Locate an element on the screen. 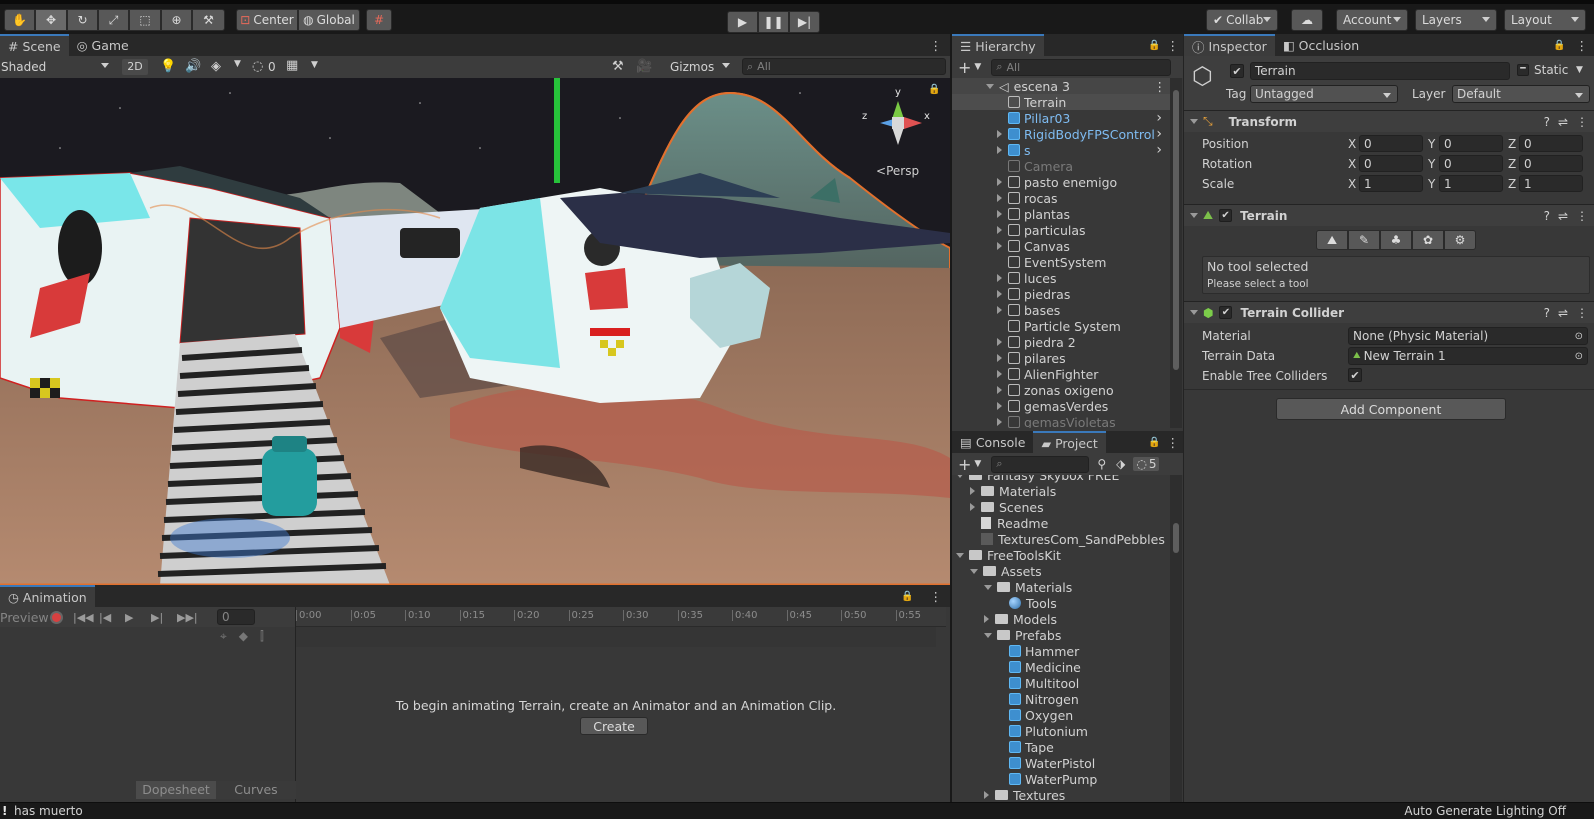 This screenshot has height=819, width=1594. pause-button: ❚❚ is located at coordinates (773, 22).